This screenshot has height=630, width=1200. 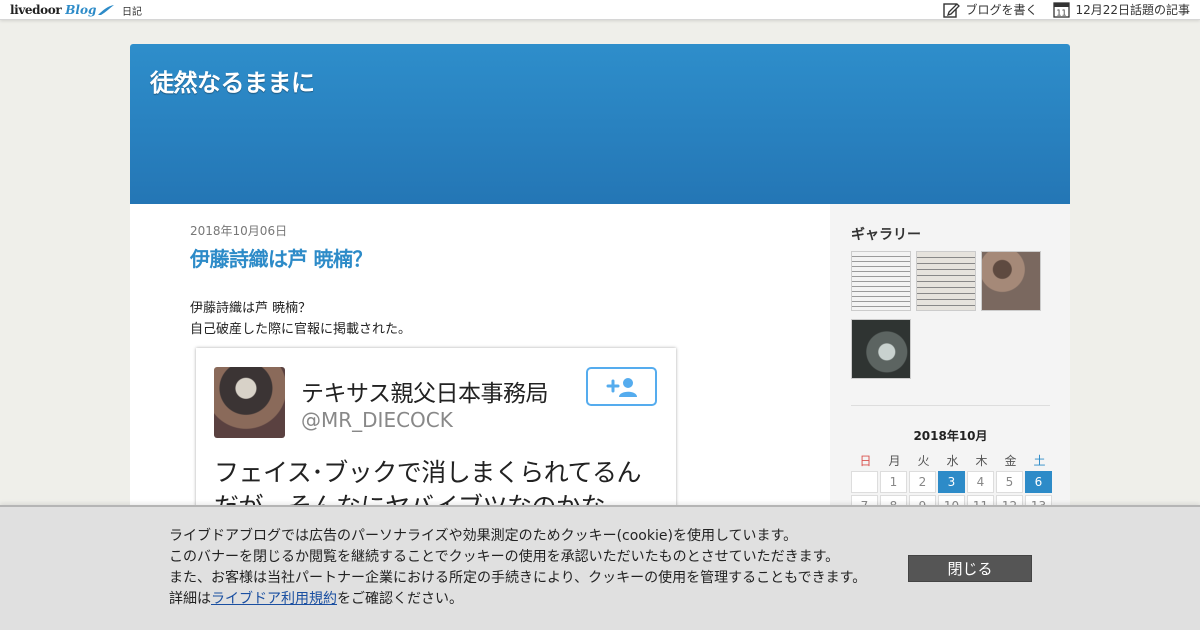 I want to click on weekday-mon: 月, so click(x=894, y=461).